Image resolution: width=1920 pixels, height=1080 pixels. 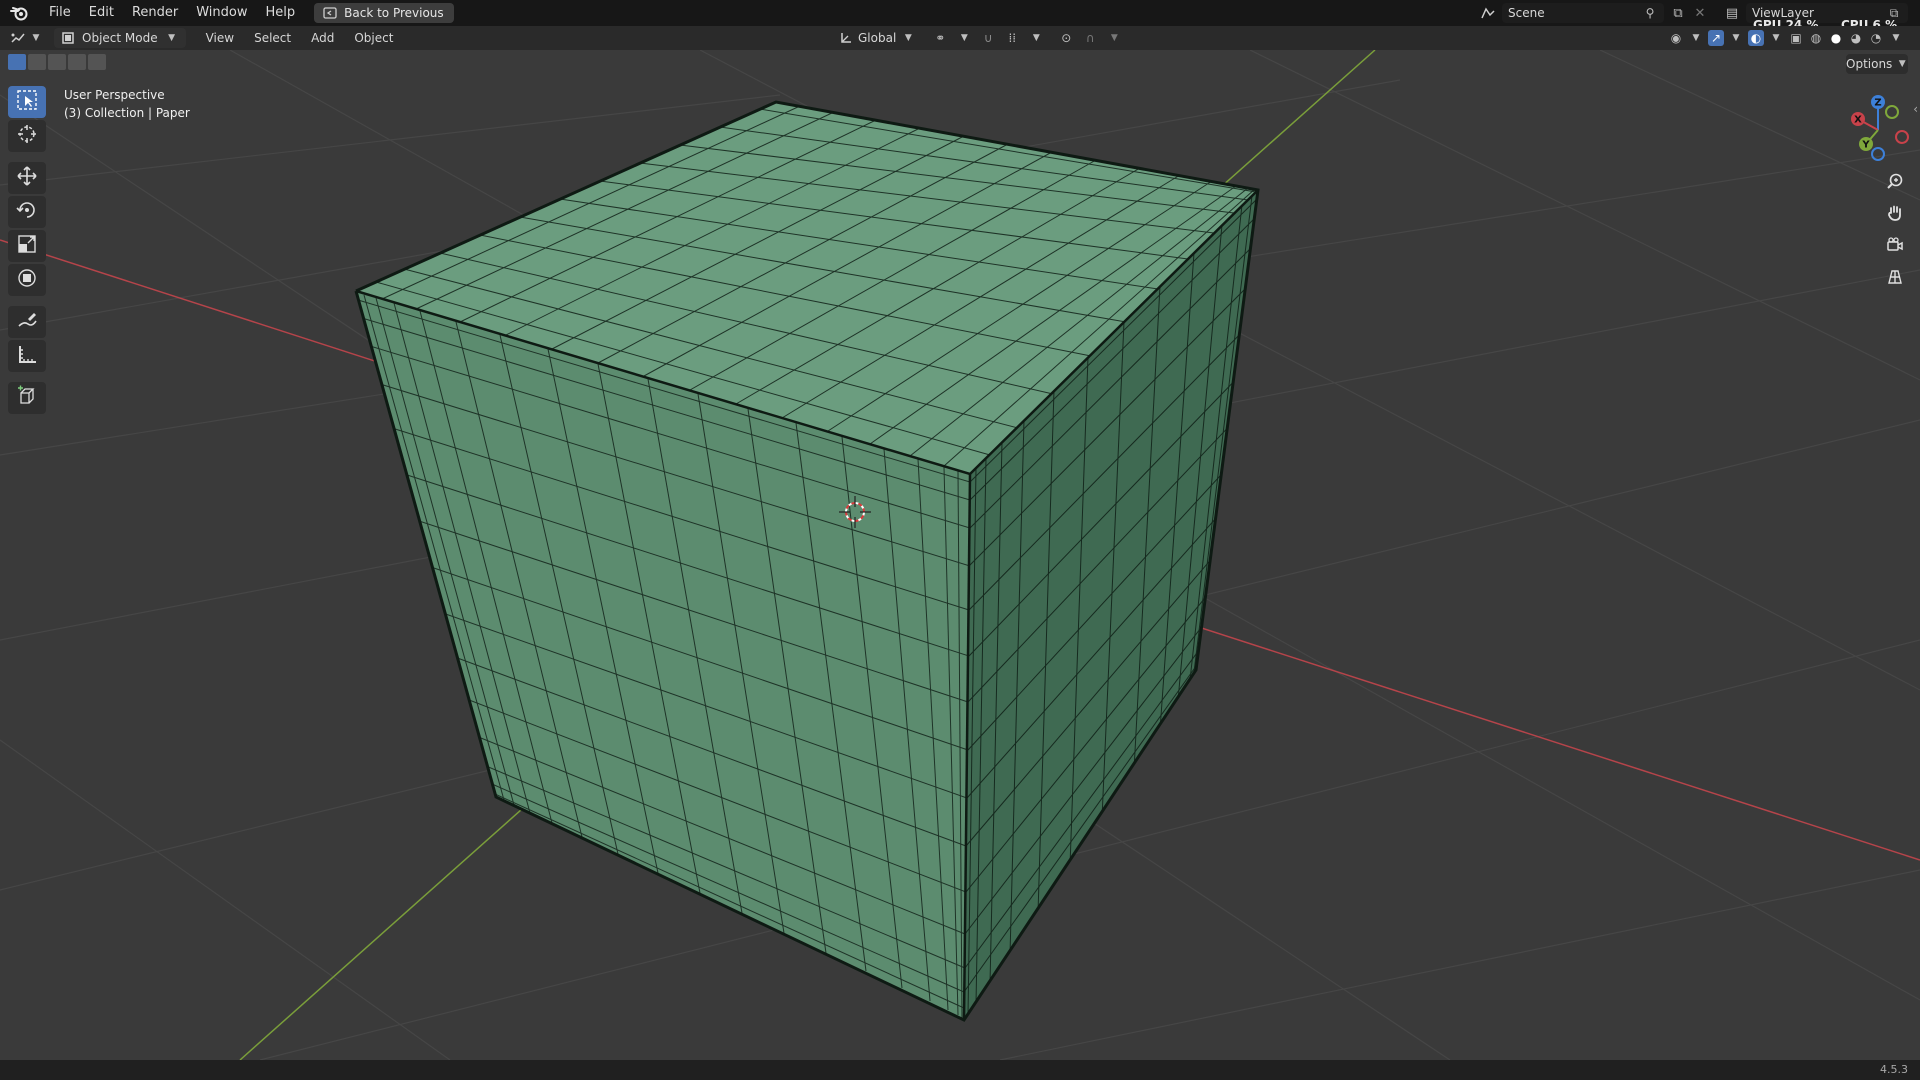 I want to click on navigation-gizmo: Z X Y, so click(x=1875, y=130).